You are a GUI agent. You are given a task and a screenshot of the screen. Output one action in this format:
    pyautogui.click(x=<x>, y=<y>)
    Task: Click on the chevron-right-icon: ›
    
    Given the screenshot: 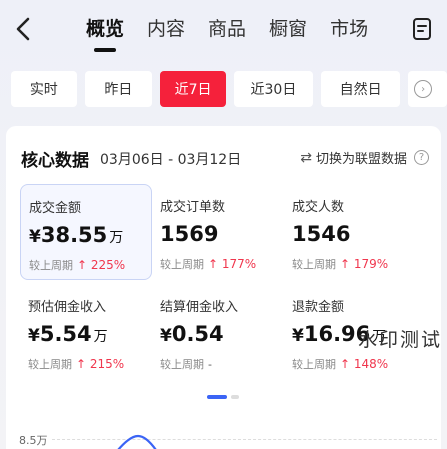 What is the action you would take?
    pyautogui.click(x=423, y=89)
    